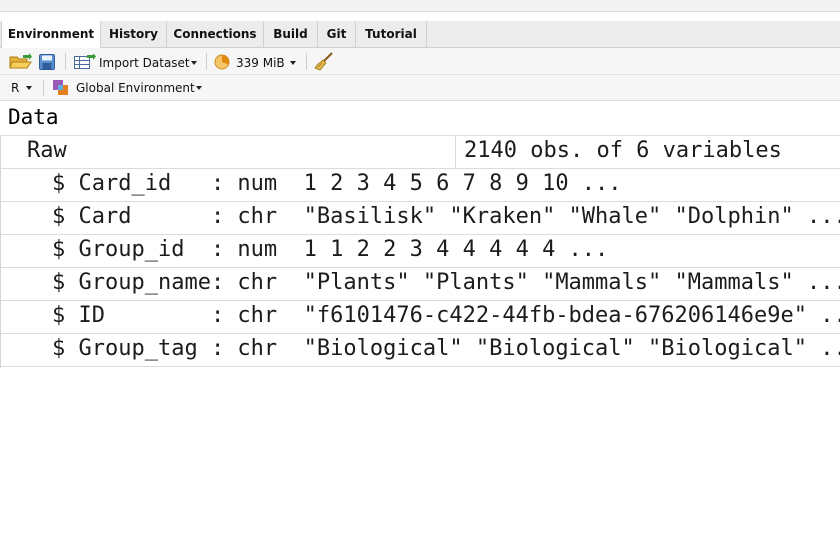 Image resolution: width=840 pixels, height=543 pixels. Describe the element at coordinates (623, 150) in the screenshot. I see `object-summary: 2140 obs. of 6 variables` at that location.